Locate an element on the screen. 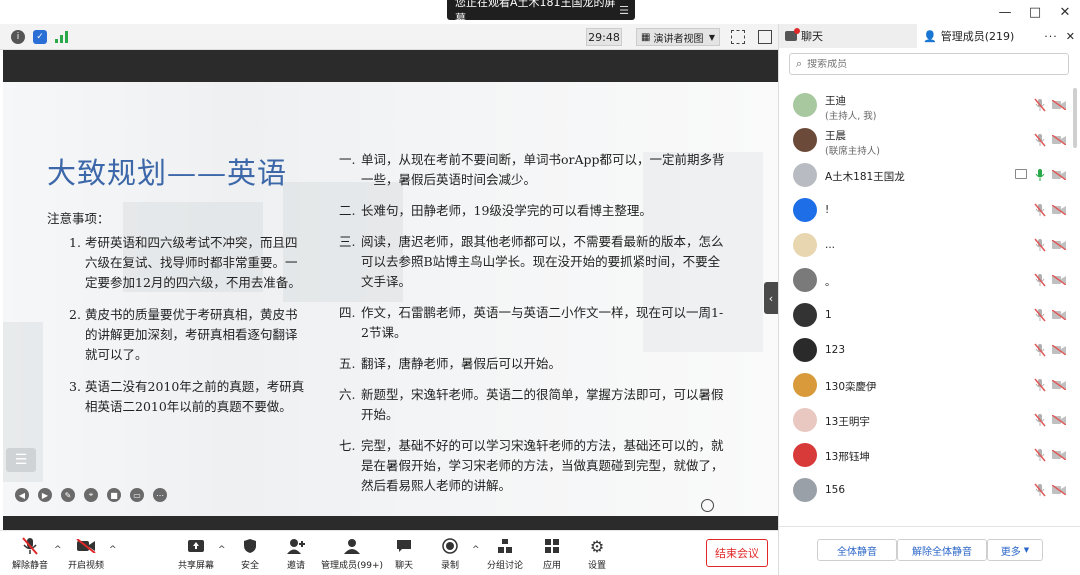 The image size is (1080, 575). invite-button: 邀请 is located at coordinates (296, 554).